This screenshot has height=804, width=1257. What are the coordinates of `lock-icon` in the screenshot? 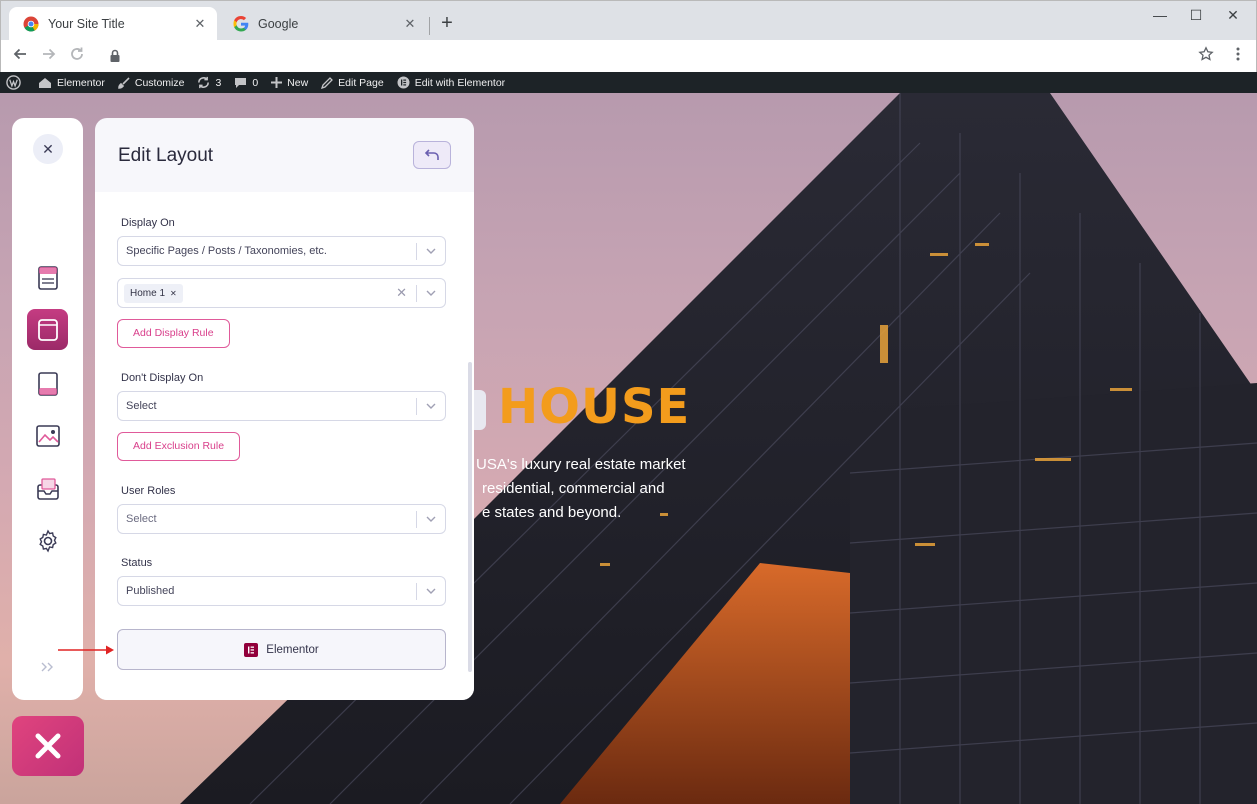 It's located at (115, 56).